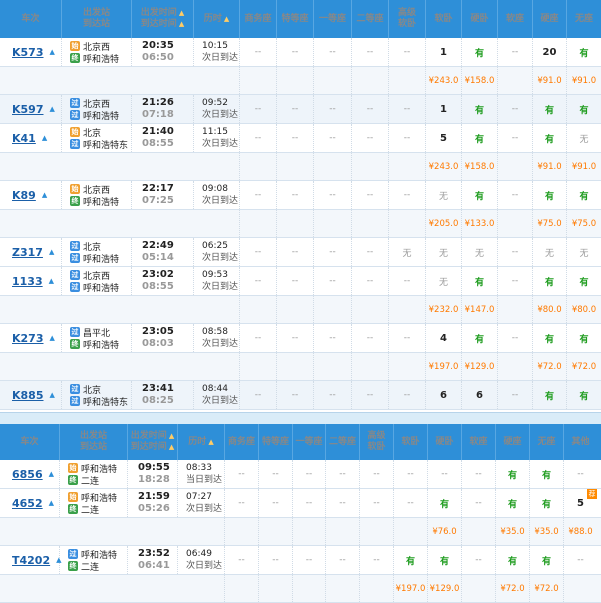 This screenshot has width=601, height=603. I want to click on train-code-cell: 1133 ▲, so click(31, 281).